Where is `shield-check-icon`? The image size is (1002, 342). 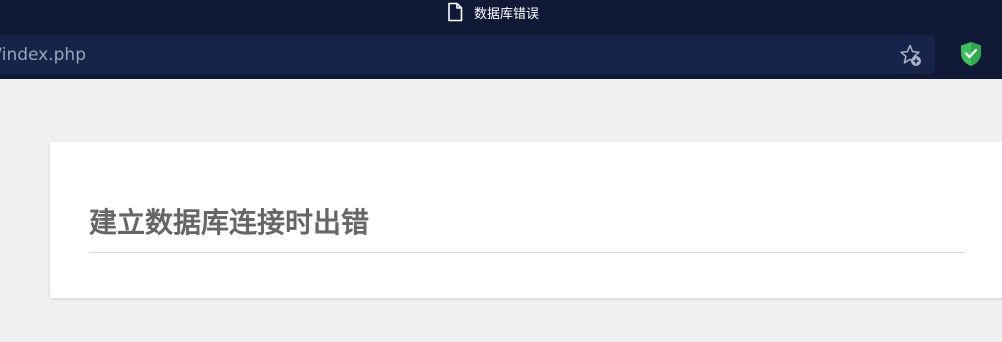
shield-check-icon is located at coordinates (971, 54).